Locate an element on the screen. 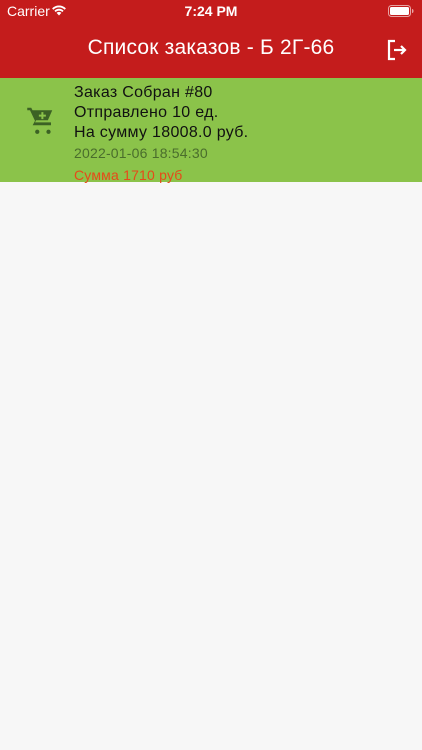 The width and height of the screenshot is (422, 750). status-time: 7:24 PM is located at coordinates (211, 11).